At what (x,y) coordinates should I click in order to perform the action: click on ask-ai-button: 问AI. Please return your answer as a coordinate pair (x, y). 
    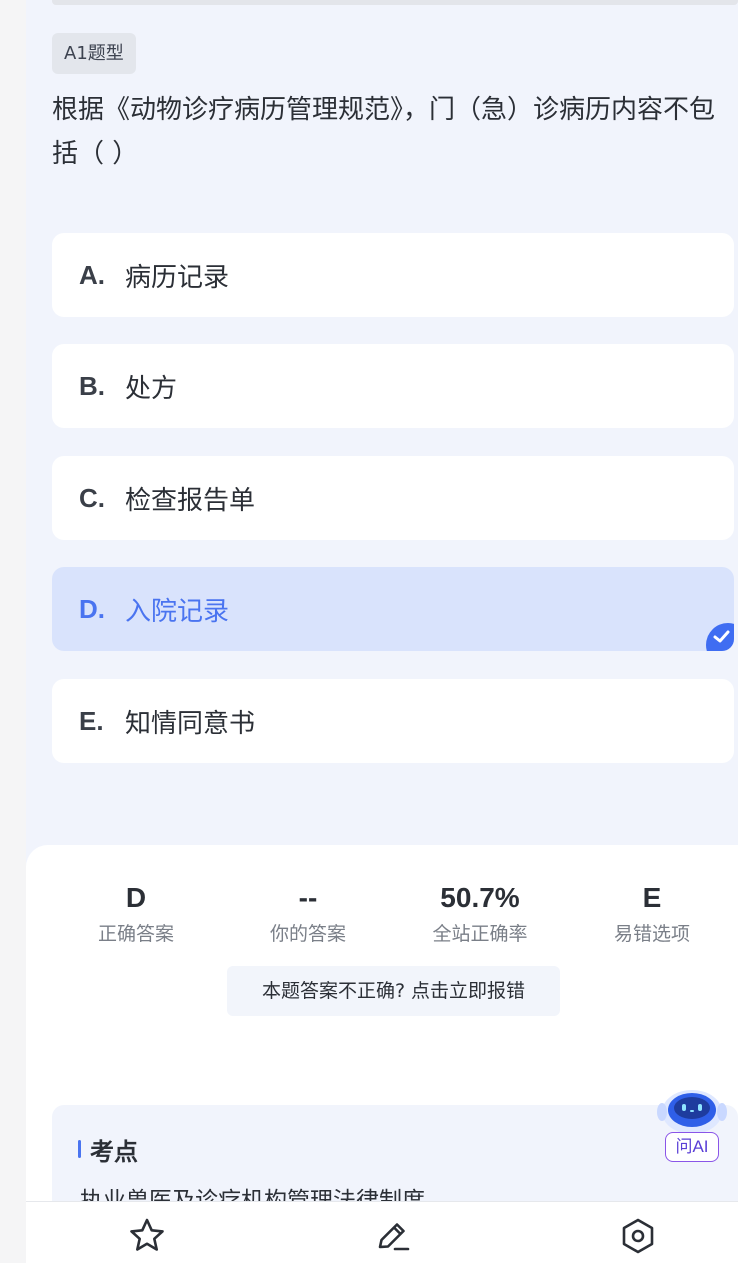
    Looking at the image, I should click on (692, 1126).